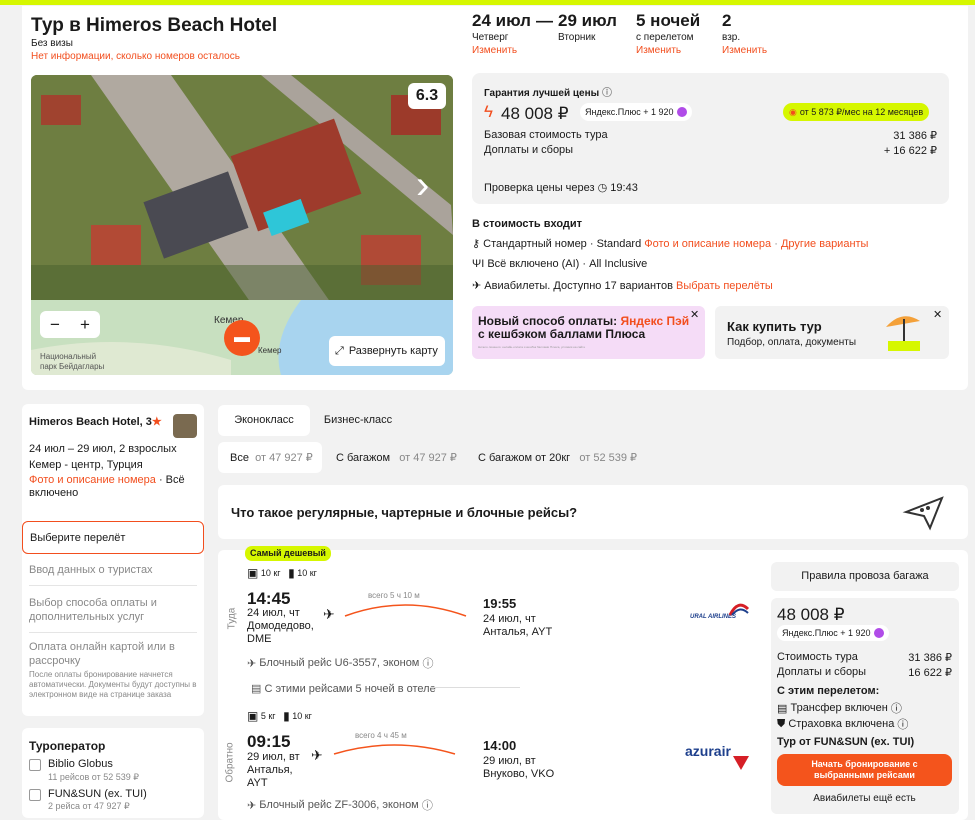 The image size is (975, 820). Describe the element at coordinates (393, 351) in the screenshot. I see `expand-map-label: Развернуть карту` at that location.